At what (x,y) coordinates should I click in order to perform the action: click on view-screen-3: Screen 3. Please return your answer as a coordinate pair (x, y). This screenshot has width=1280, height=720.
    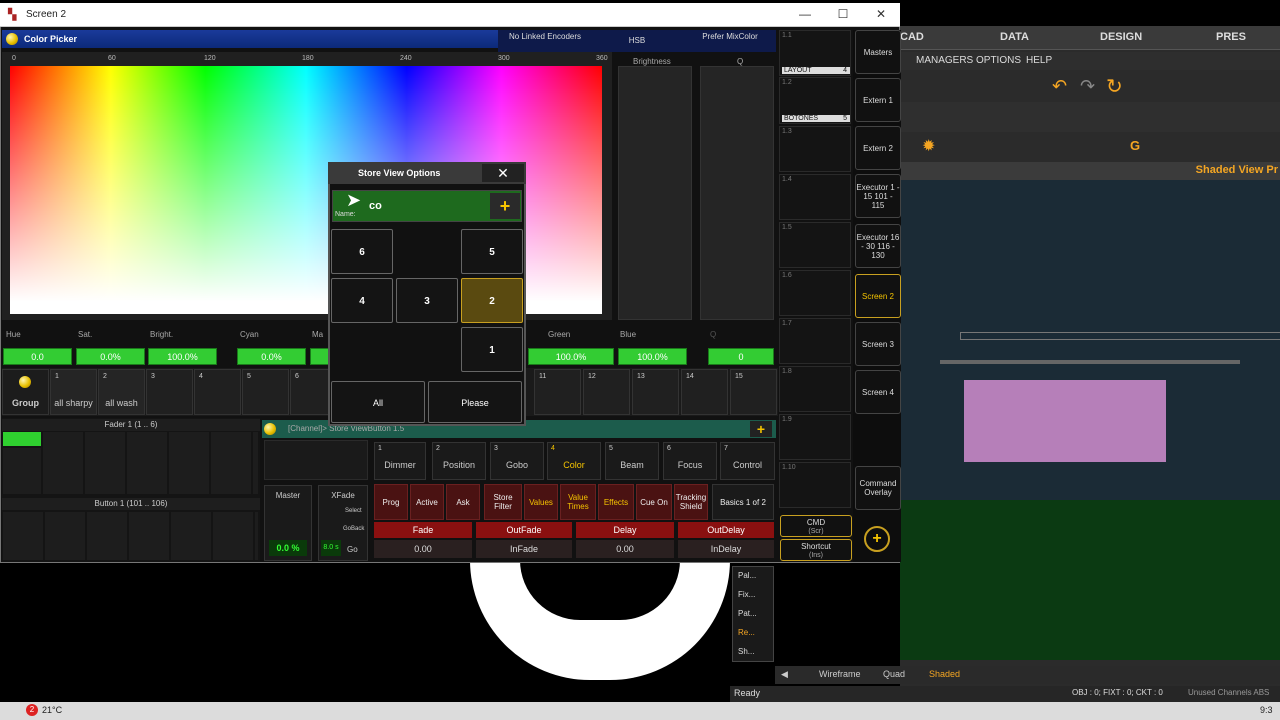
    Looking at the image, I should click on (878, 344).